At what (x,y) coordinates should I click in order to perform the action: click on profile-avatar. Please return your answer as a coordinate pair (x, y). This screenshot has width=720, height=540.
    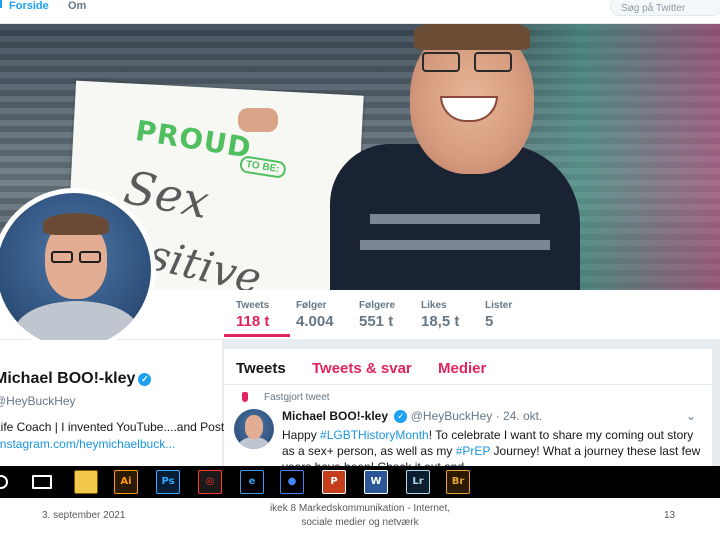
    Looking at the image, I should click on (78, 270).